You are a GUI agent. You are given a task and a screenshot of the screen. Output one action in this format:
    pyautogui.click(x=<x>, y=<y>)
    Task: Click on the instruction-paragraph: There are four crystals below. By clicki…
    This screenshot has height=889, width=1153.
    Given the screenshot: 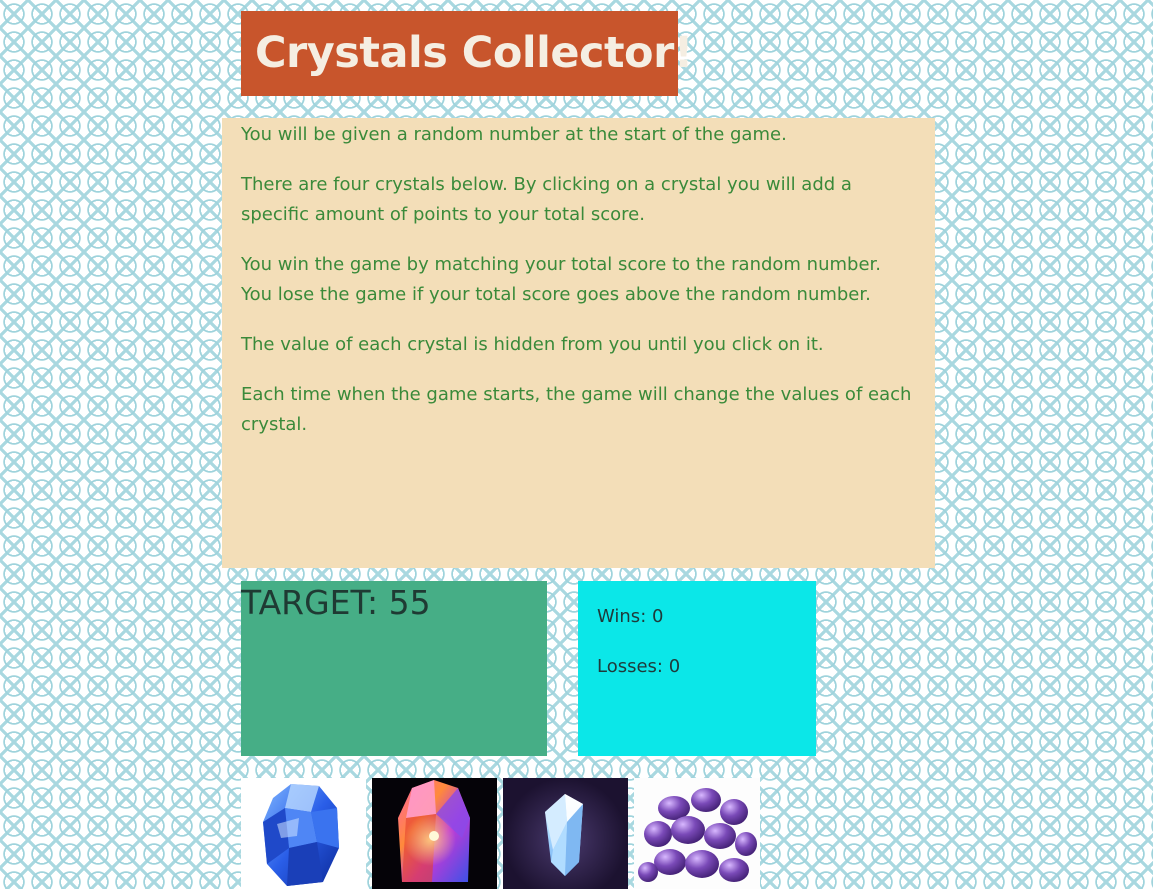 What is the action you would take?
    pyautogui.click(x=546, y=199)
    